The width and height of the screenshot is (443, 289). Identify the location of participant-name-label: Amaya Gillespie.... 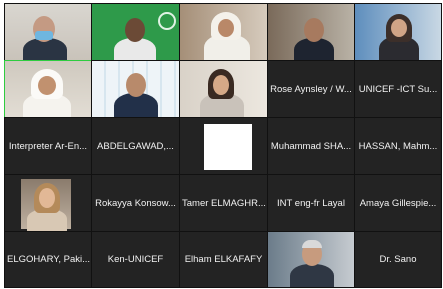
(398, 203).